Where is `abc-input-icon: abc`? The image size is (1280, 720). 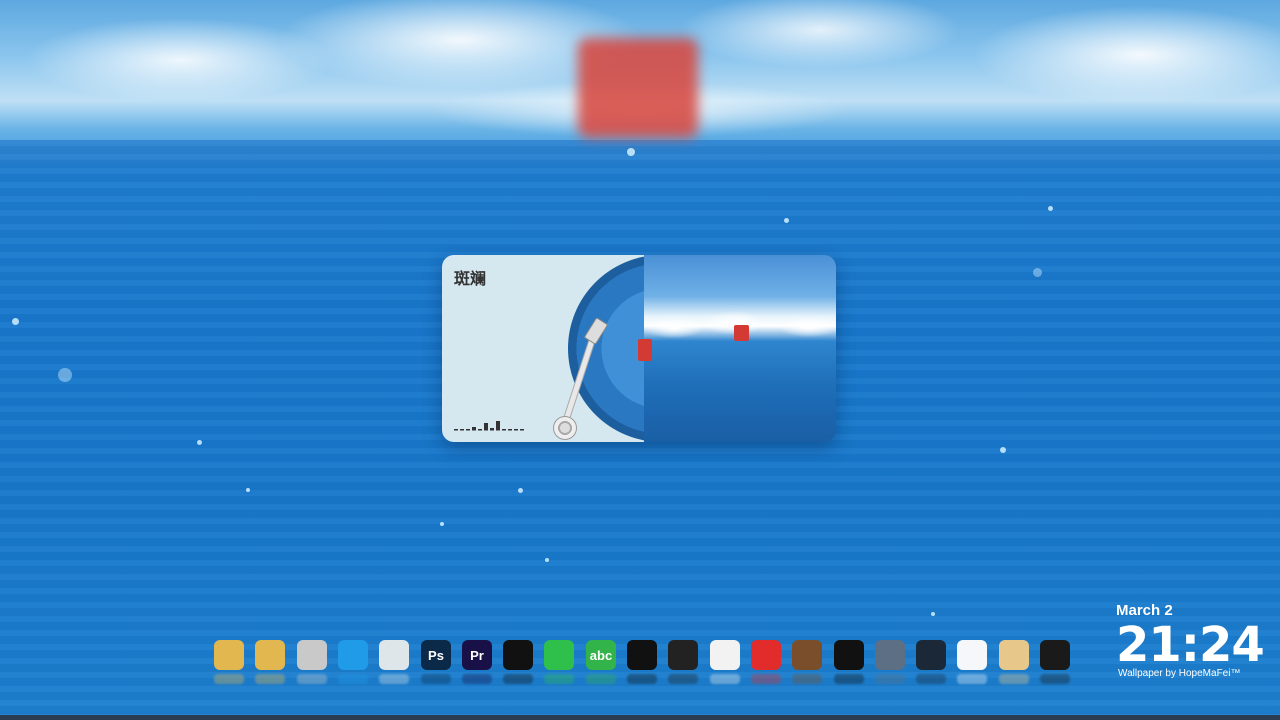
abc-input-icon: abc is located at coordinates (601, 662).